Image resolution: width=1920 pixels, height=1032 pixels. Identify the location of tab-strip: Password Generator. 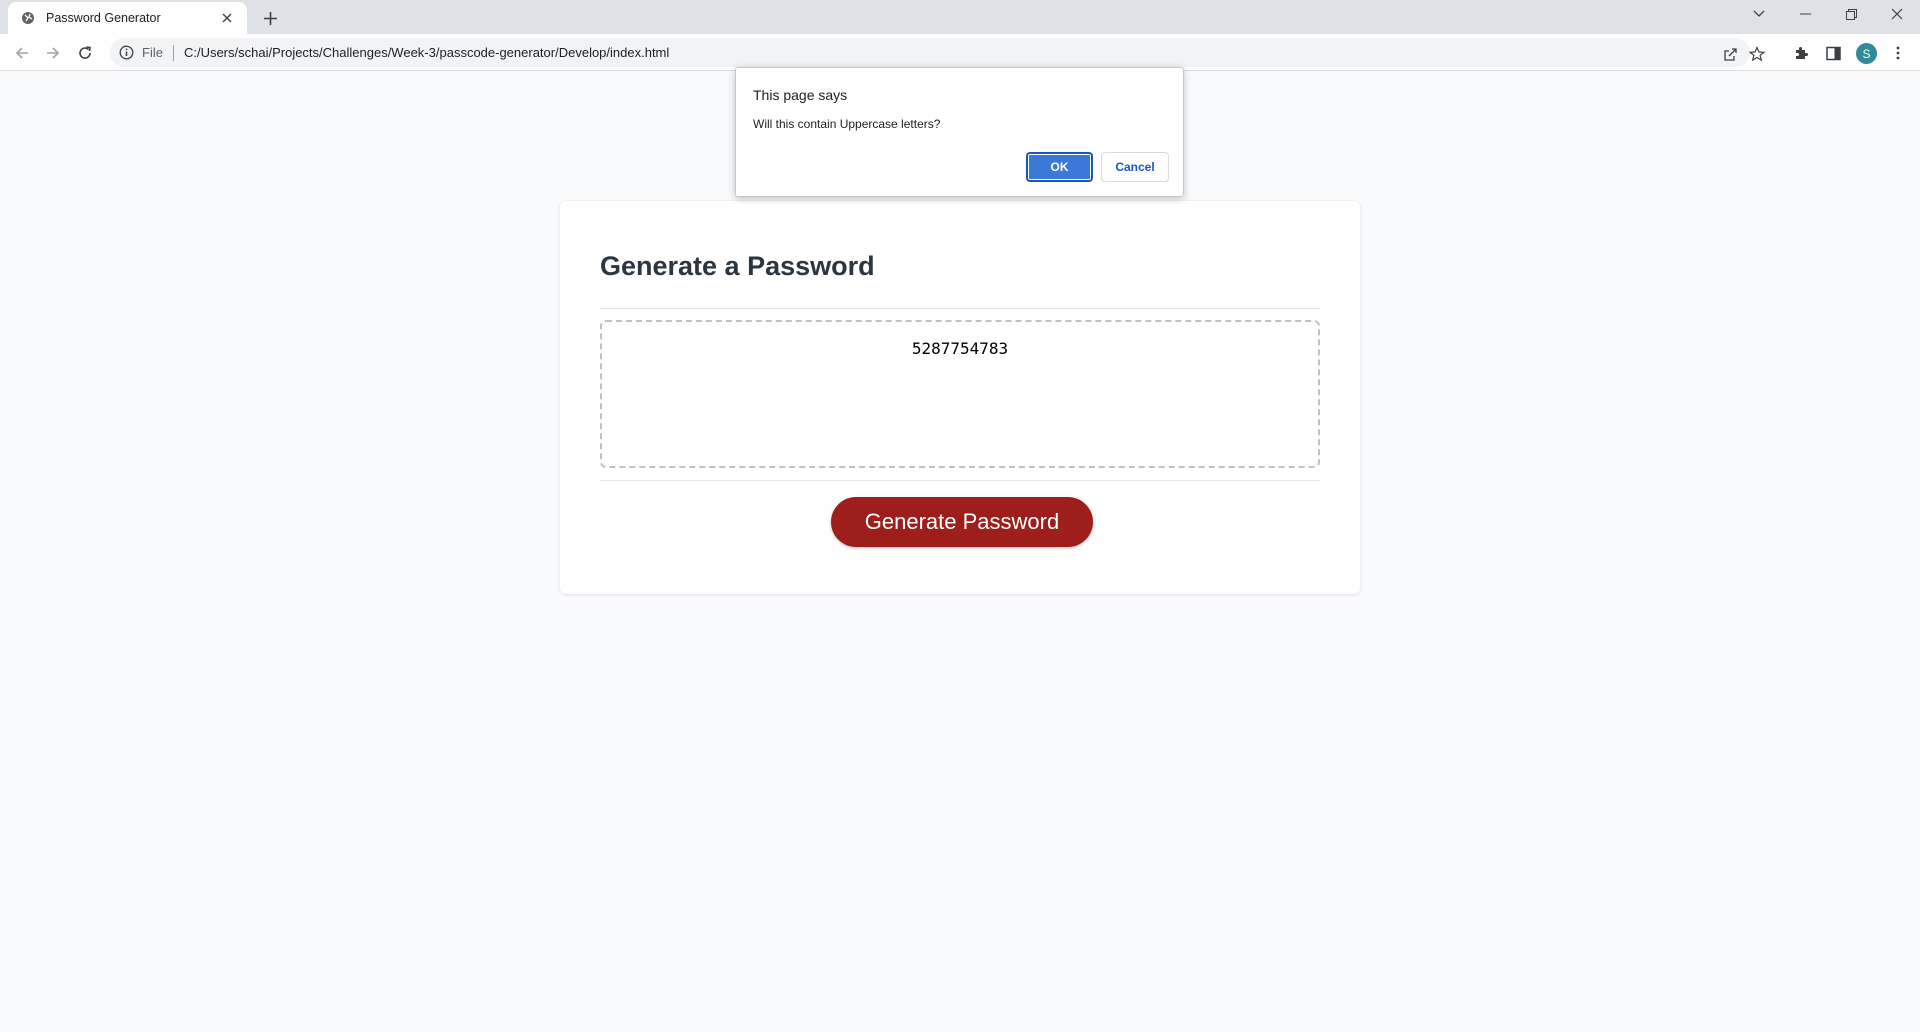
(960, 17).